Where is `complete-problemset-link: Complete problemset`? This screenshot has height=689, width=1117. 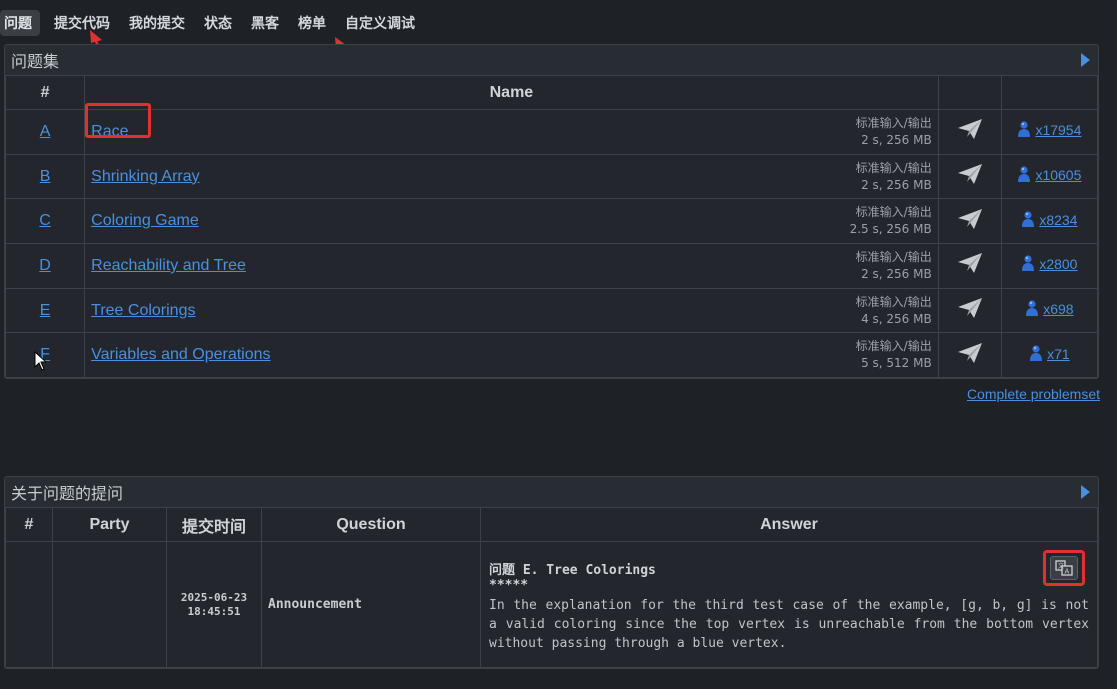 complete-problemset-link: Complete problemset is located at coordinates (1033, 394).